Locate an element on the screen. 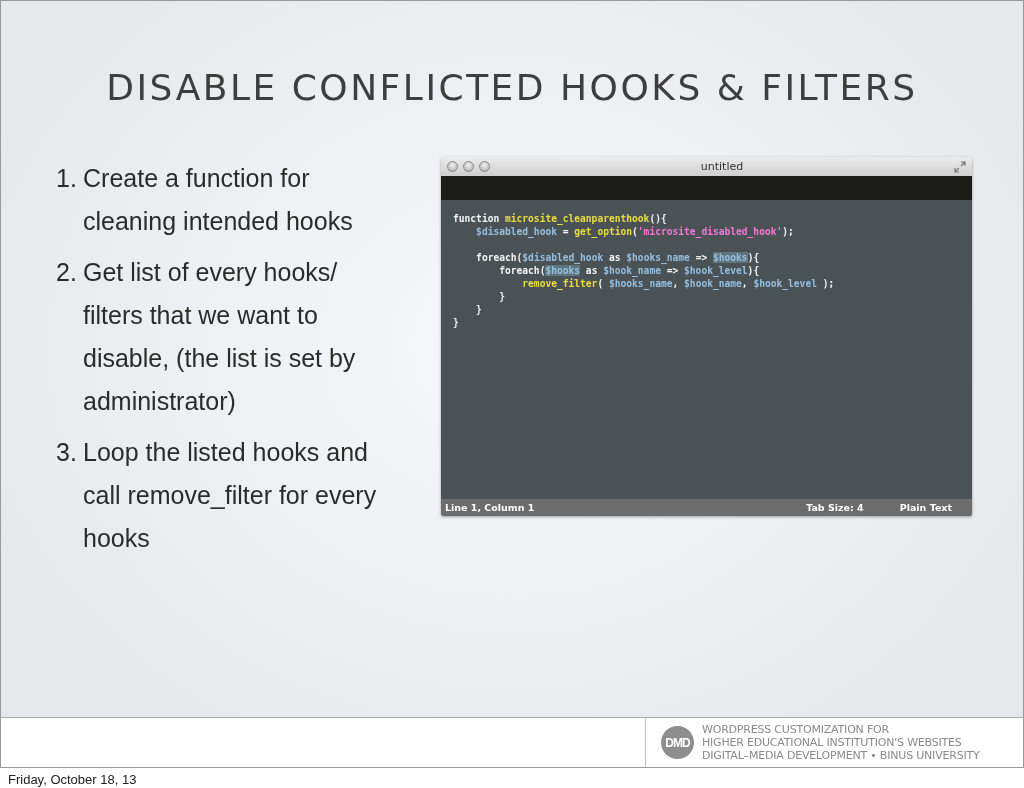 The width and height of the screenshot is (1024, 788). code-line: foreach($hooks as $hook_name => $hook_level){ is located at coordinates (629, 270).